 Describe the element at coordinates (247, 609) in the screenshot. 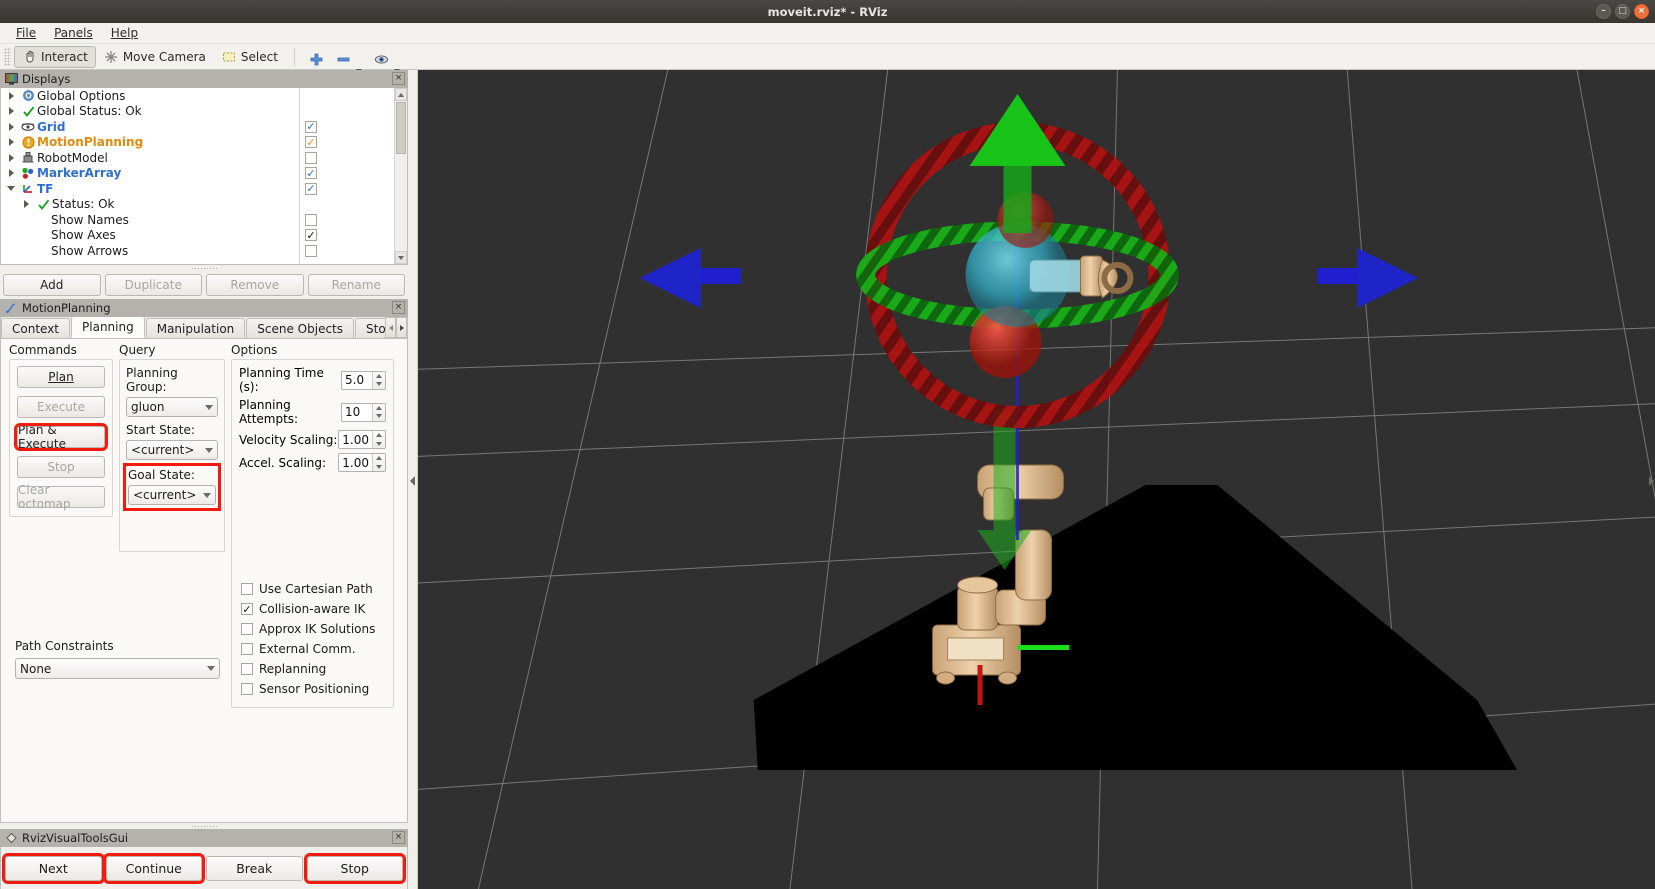

I see `collision-aware-ik-checkbox: ✓` at that location.